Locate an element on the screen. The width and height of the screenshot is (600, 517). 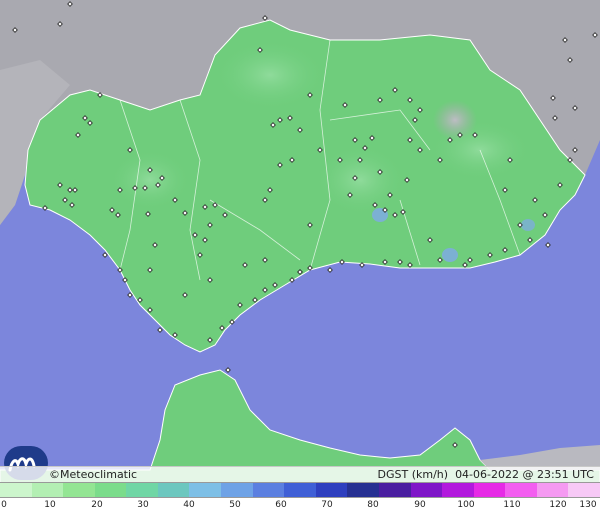
scale-tick-label: 70 is located at coordinates (327, 505).